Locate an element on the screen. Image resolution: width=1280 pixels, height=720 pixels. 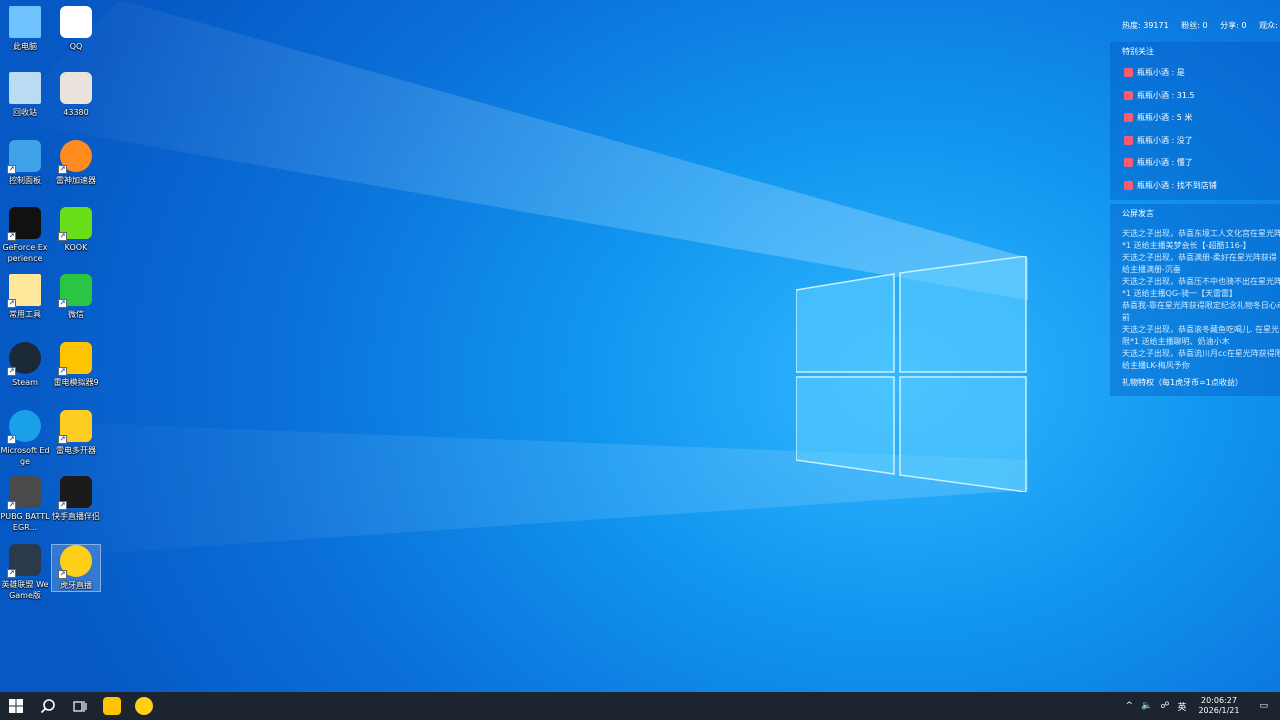
network-icon: ☍ is located at coordinates (1164, 706).